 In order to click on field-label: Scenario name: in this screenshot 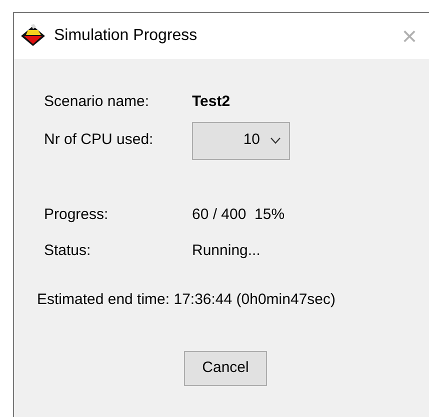, I will do `click(97, 102)`.